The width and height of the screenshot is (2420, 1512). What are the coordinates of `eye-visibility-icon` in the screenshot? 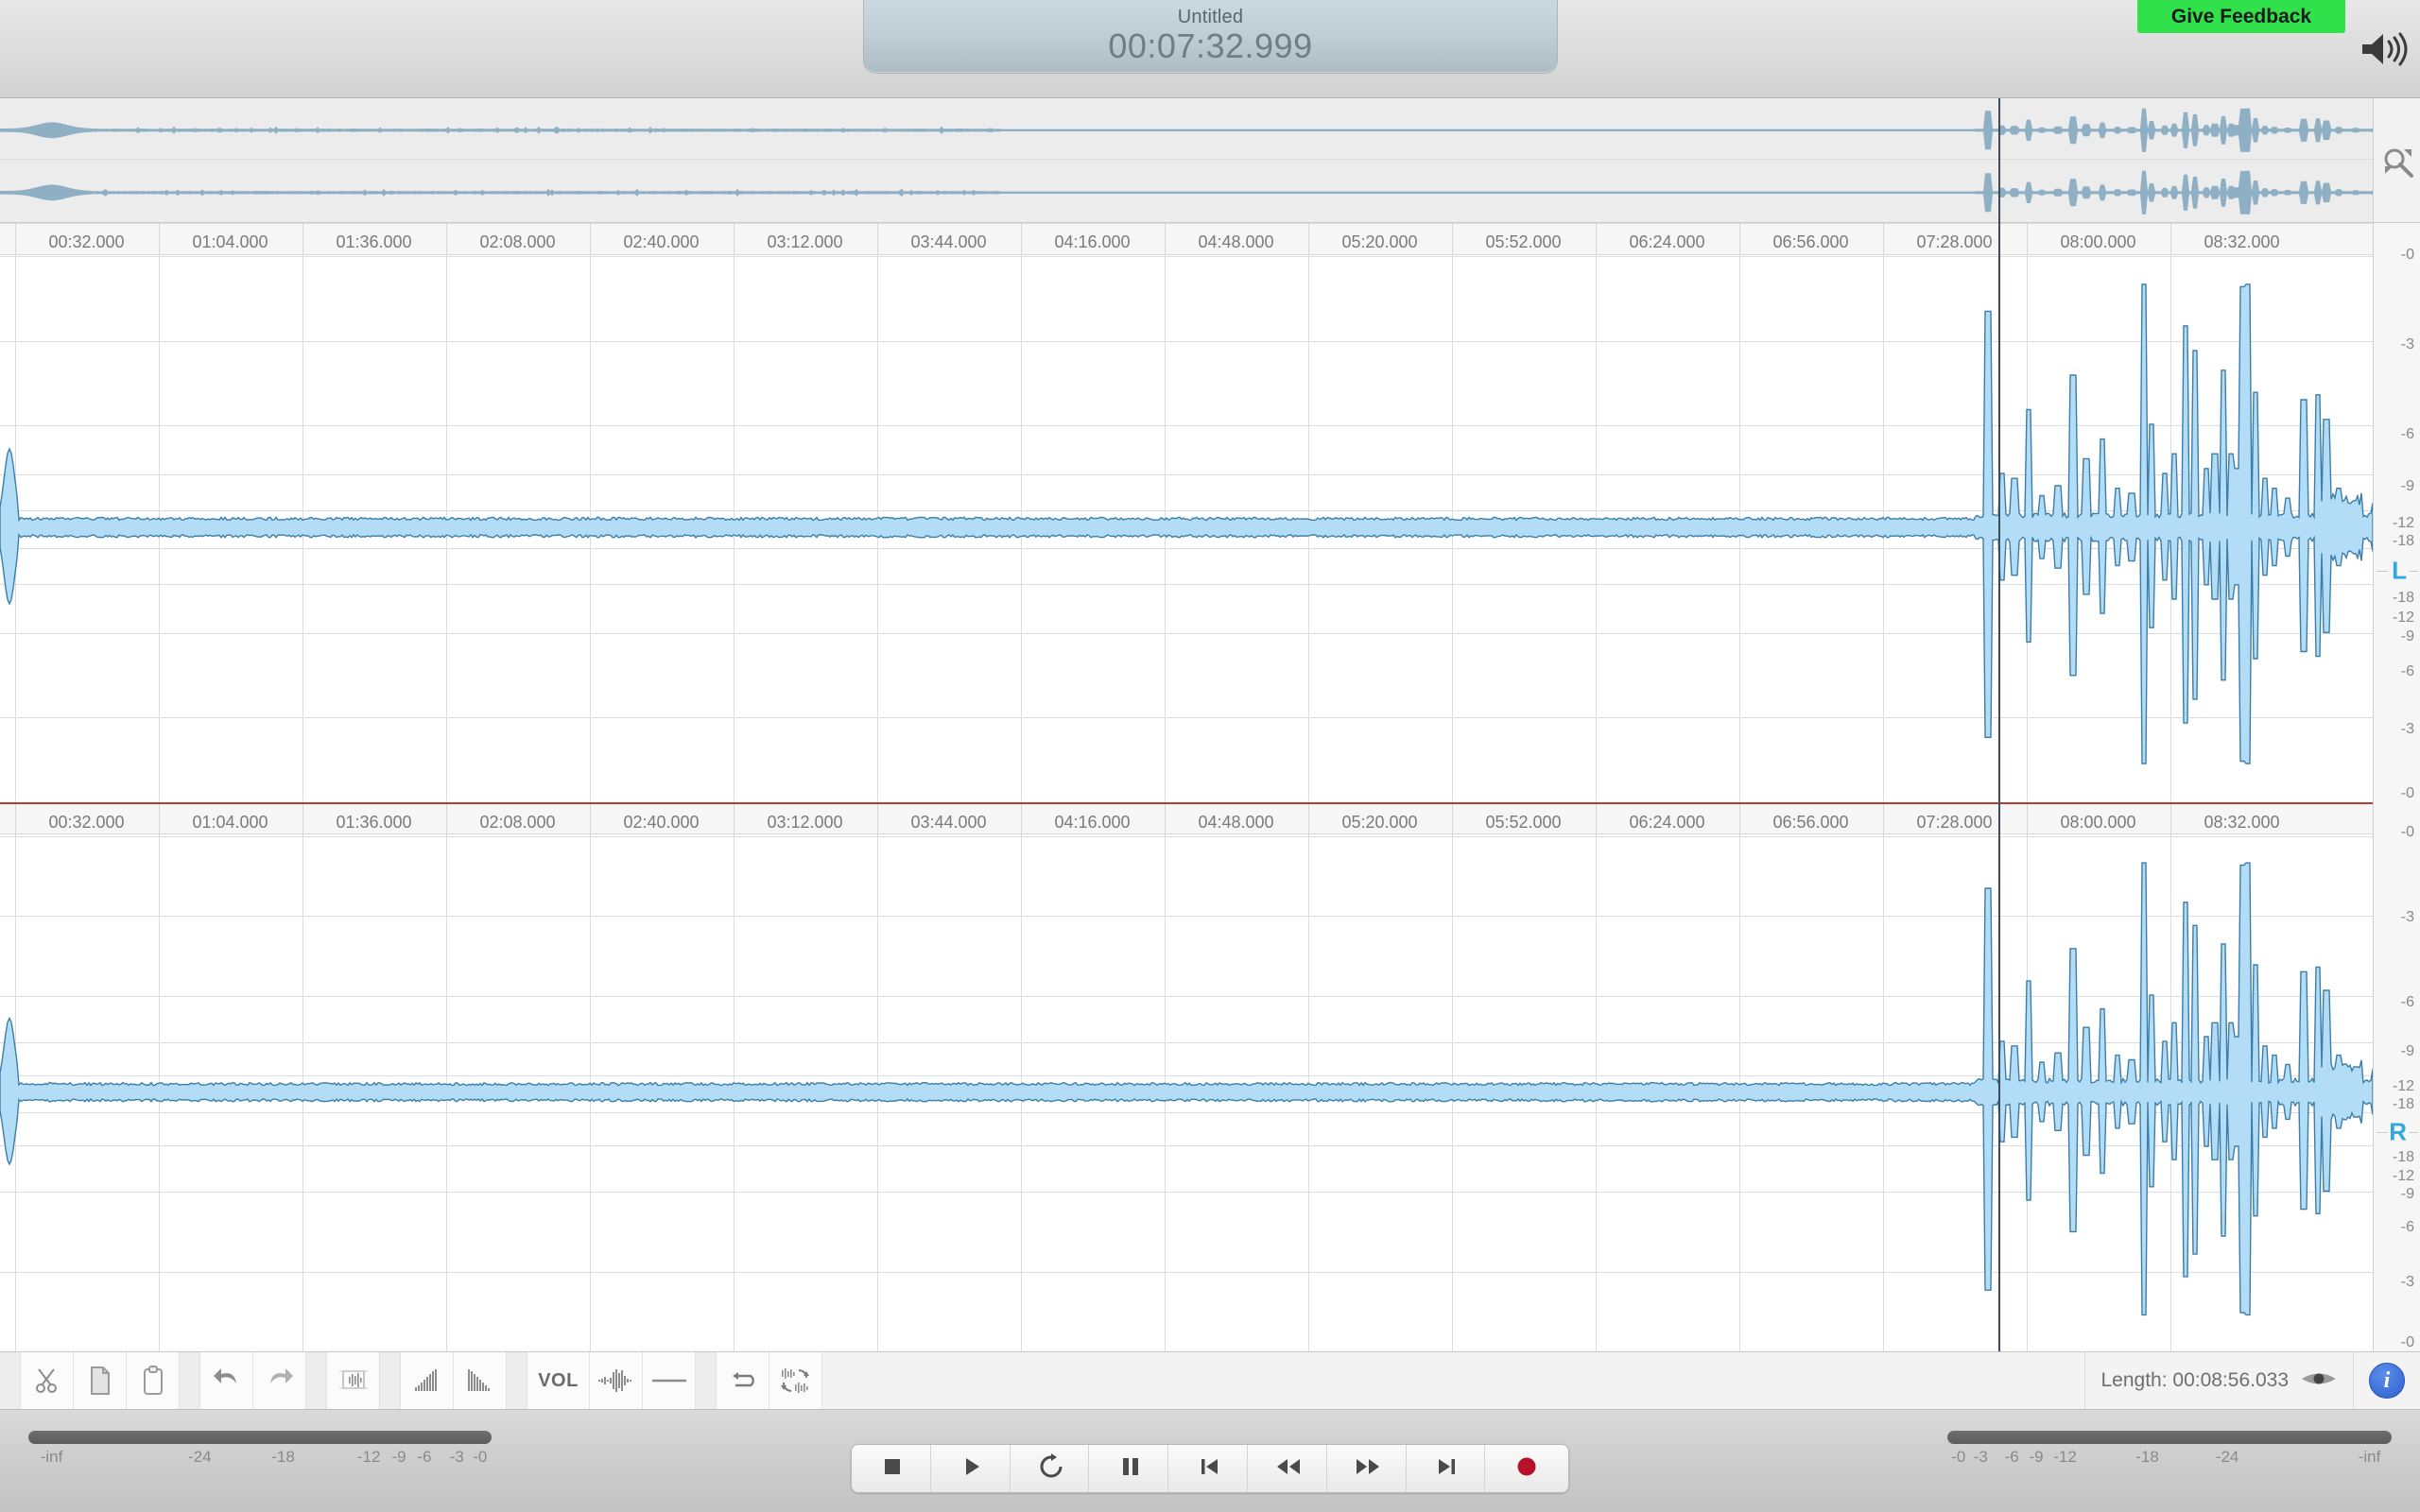 It's located at (2319, 1381).